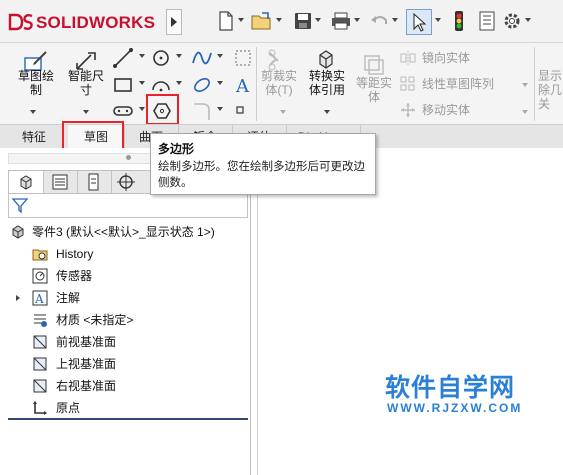  What do you see at coordinates (450, 387) in the screenshot?
I see `watermark-title: 软件自学网` at bounding box center [450, 387].